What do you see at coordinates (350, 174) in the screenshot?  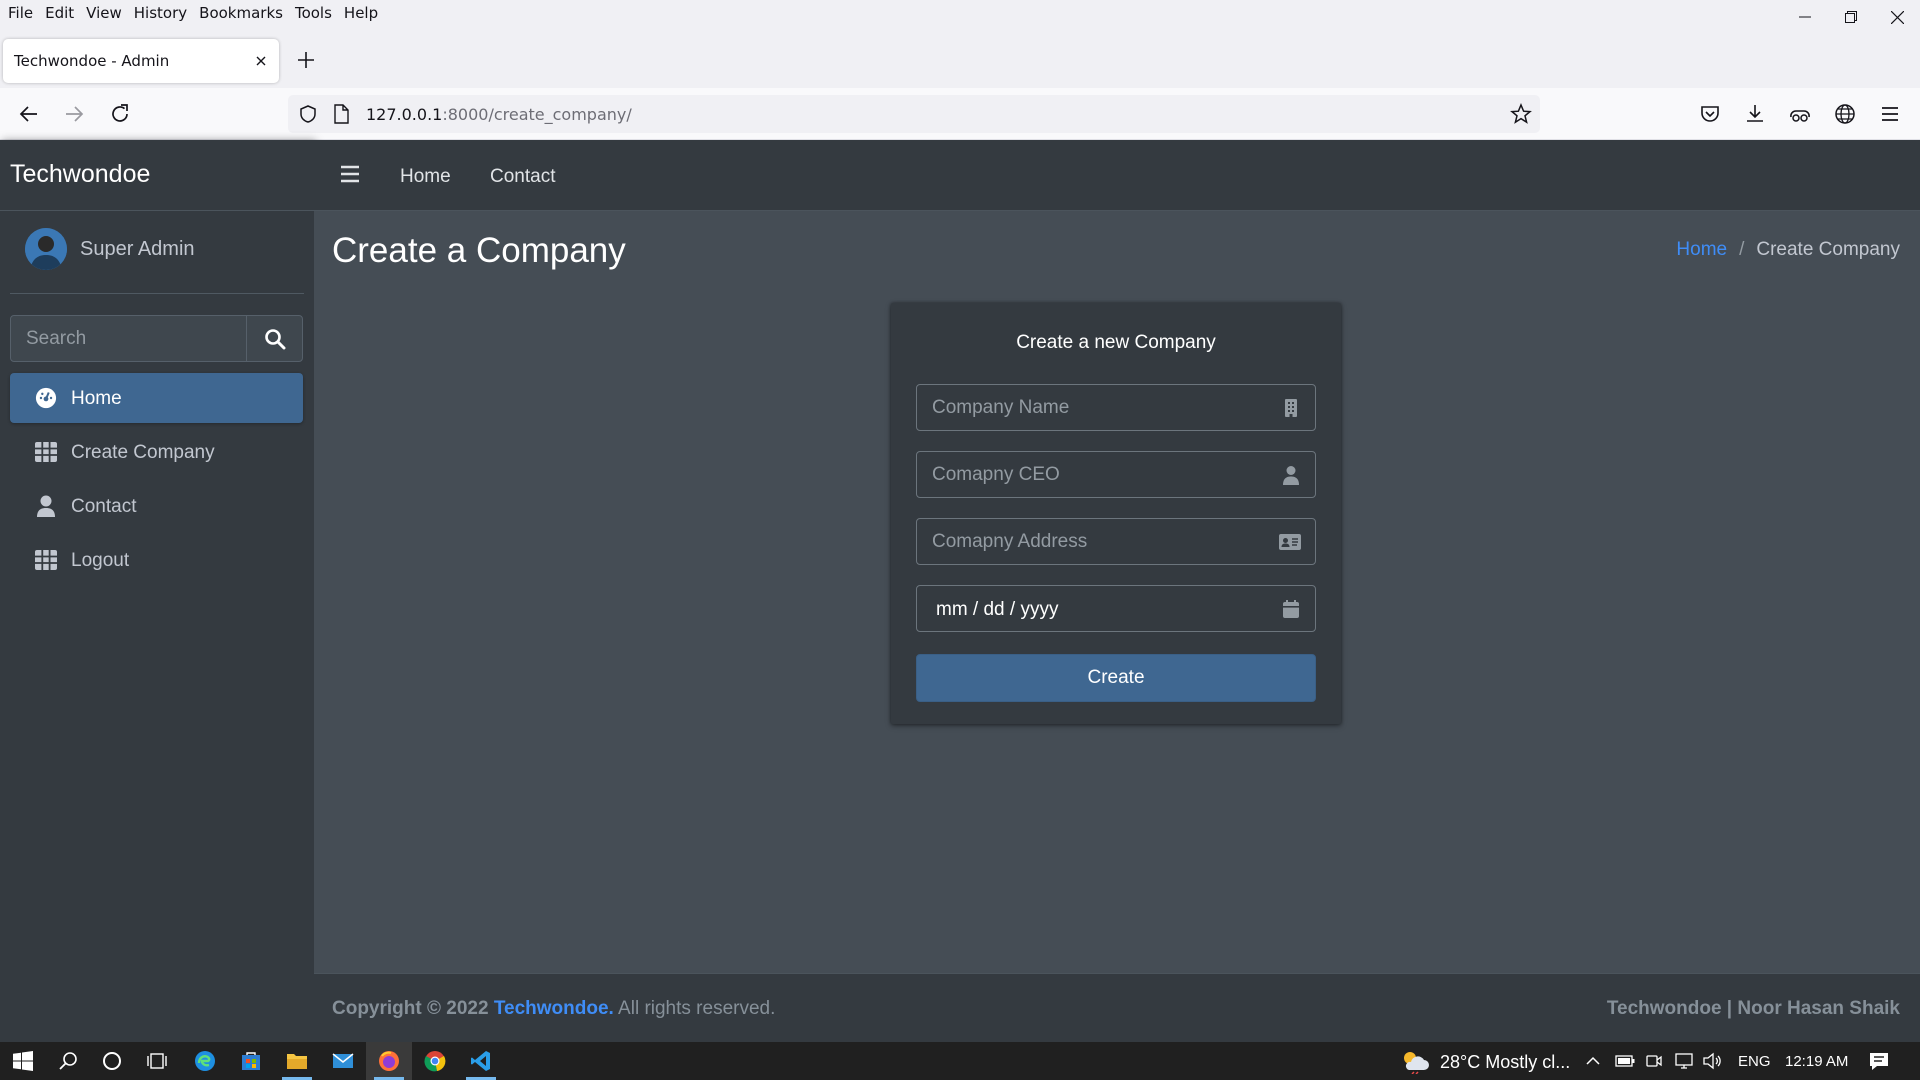 I see `hamburger-menu-icon` at bounding box center [350, 174].